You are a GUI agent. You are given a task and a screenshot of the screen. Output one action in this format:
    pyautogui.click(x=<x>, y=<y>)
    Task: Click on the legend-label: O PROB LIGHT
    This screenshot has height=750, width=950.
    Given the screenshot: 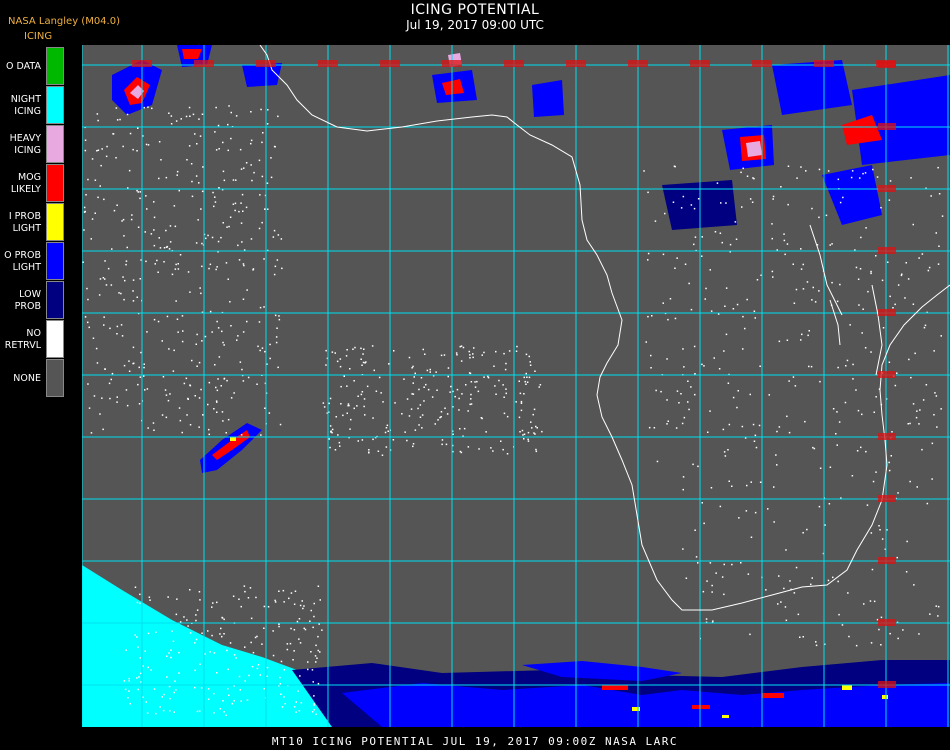 What is the action you would take?
    pyautogui.click(x=22, y=261)
    